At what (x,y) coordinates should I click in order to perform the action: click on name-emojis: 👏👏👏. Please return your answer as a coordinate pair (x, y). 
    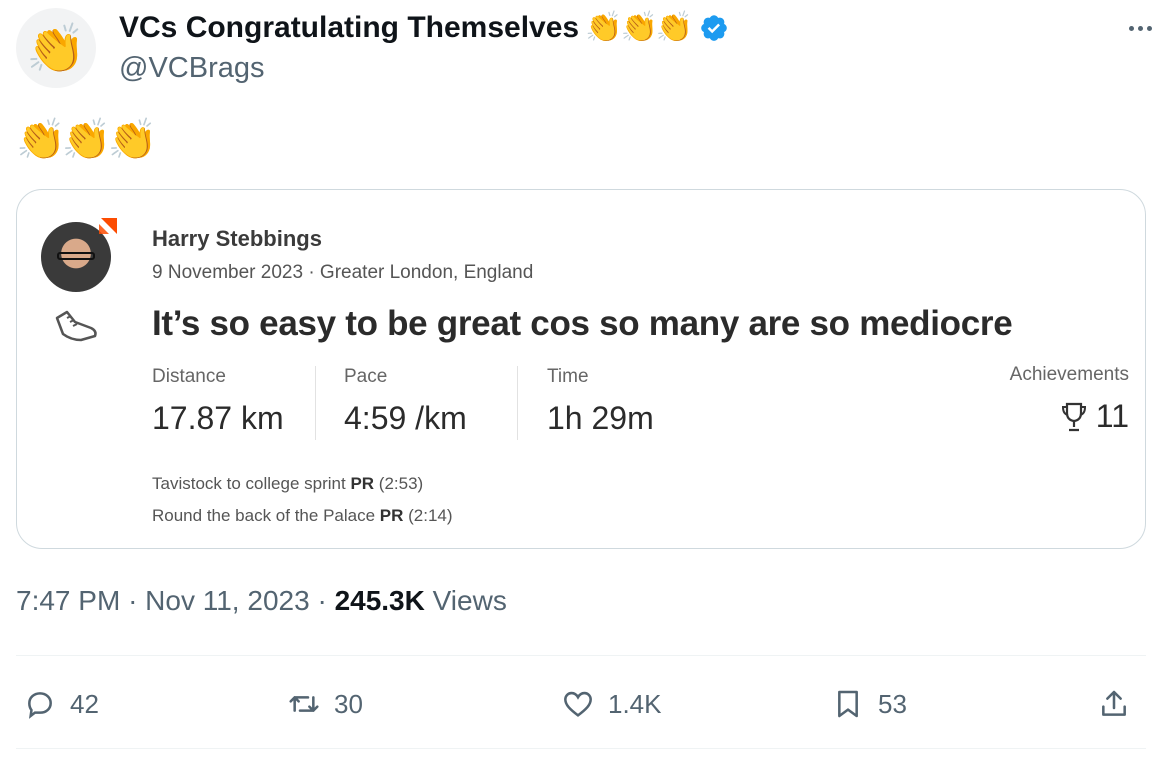
    Looking at the image, I should click on (639, 27).